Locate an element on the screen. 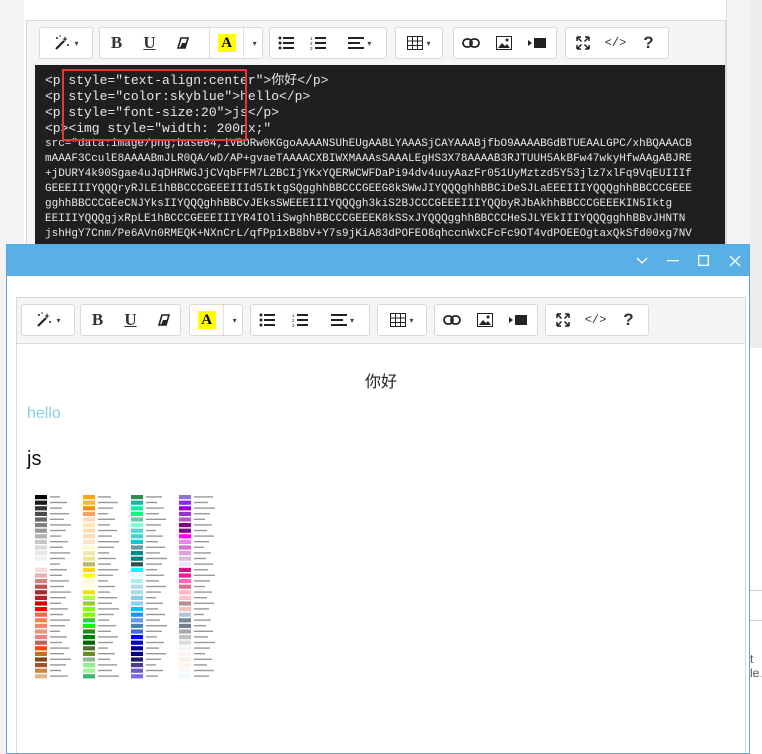 The width and height of the screenshot is (762, 754). svg-text: 3 is located at coordinates (311, 48).